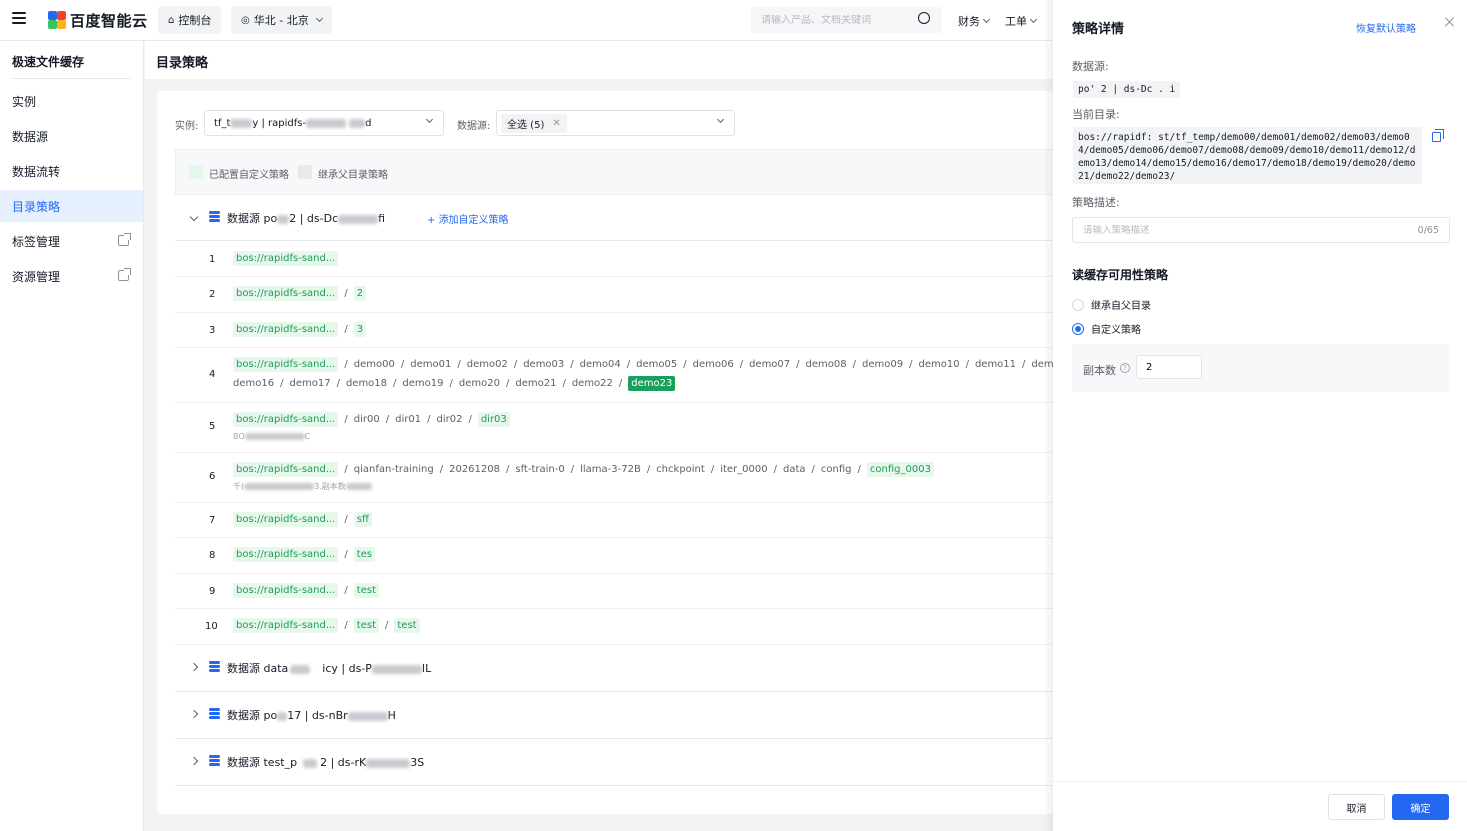 This screenshot has height=831, width=1467. What do you see at coordinates (1250, 230) in the screenshot?
I see `policy-description-input` at bounding box center [1250, 230].